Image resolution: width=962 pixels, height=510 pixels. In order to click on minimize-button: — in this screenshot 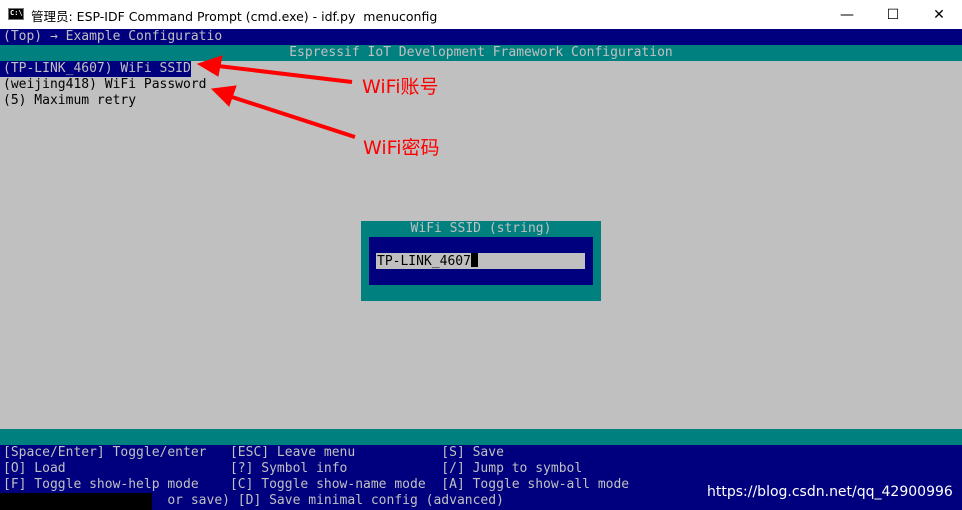, I will do `click(847, 14)`.